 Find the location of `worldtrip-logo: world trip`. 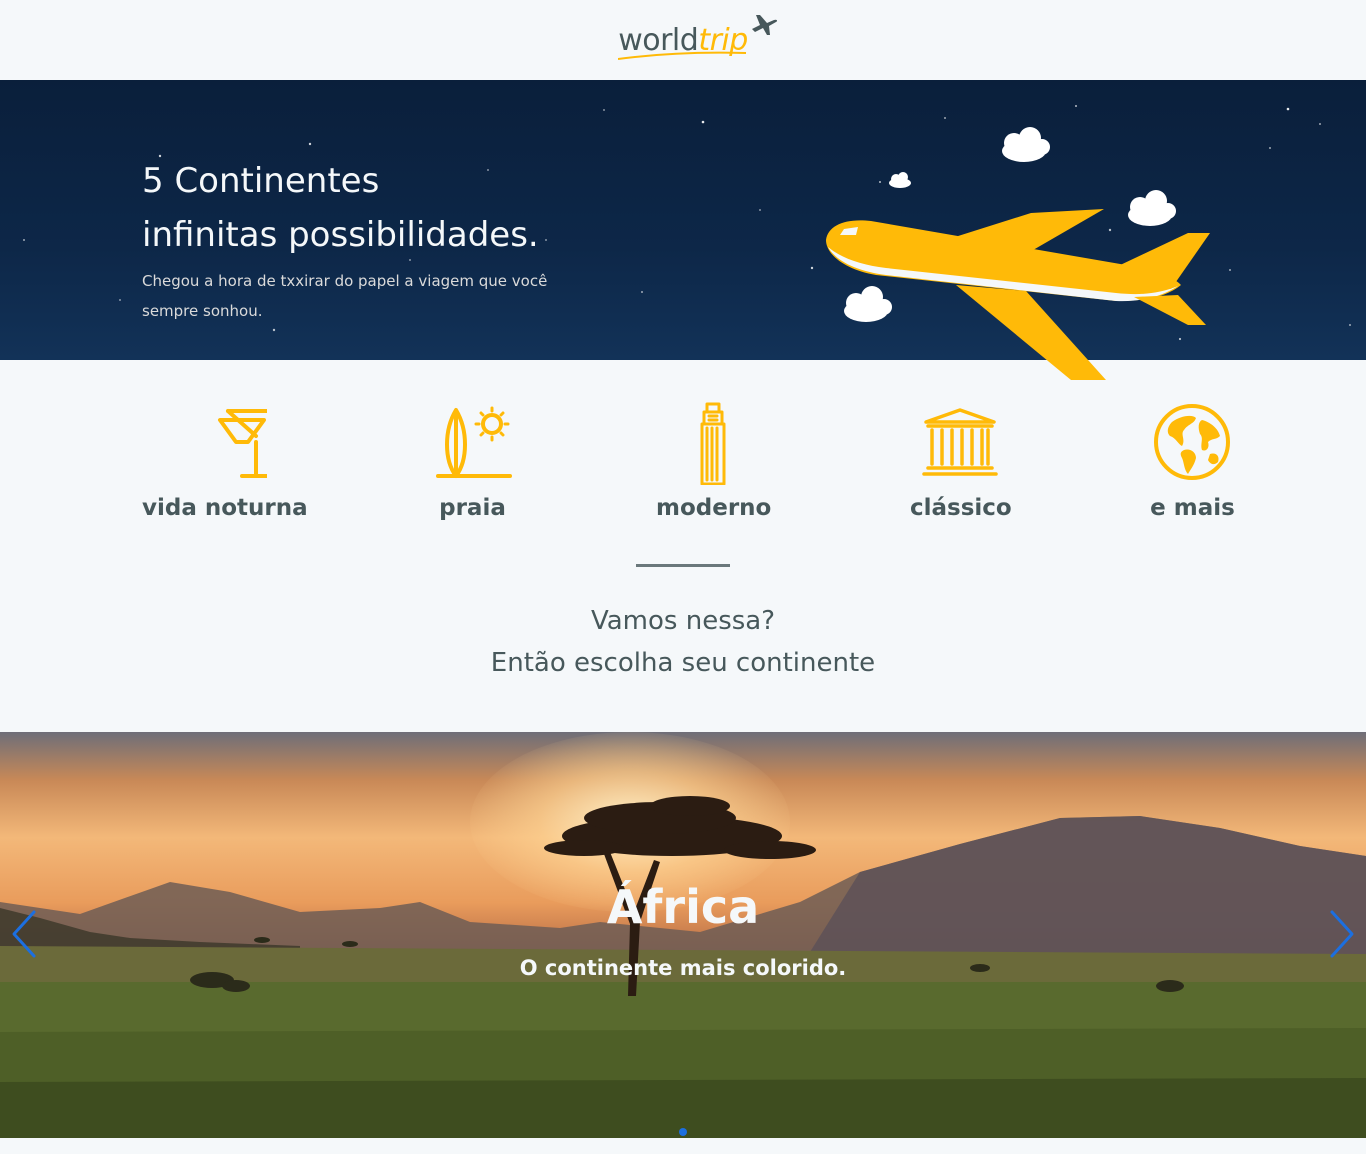

worldtrip-logo: world trip is located at coordinates (697, 37).